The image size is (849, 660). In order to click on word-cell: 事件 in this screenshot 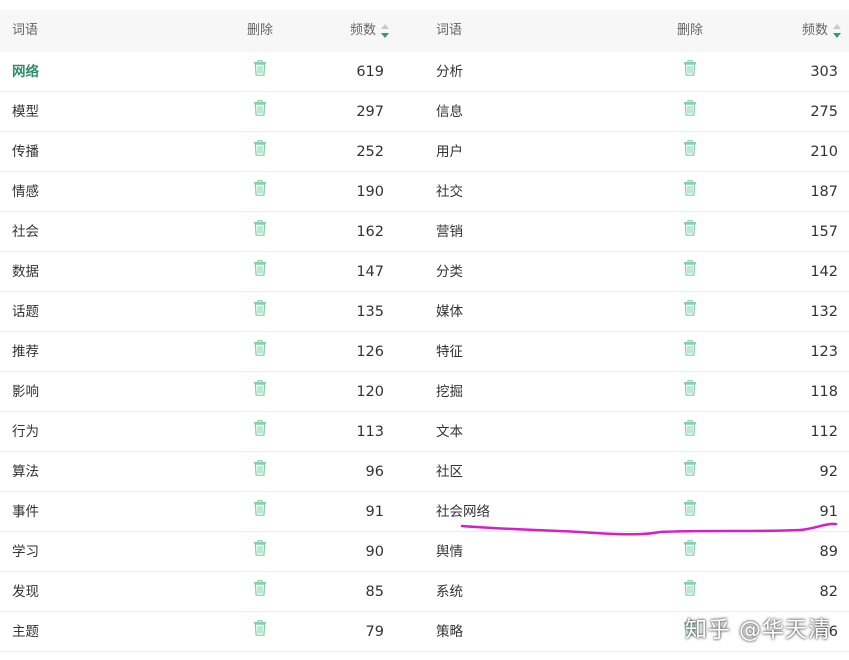, I will do `click(25, 512)`.